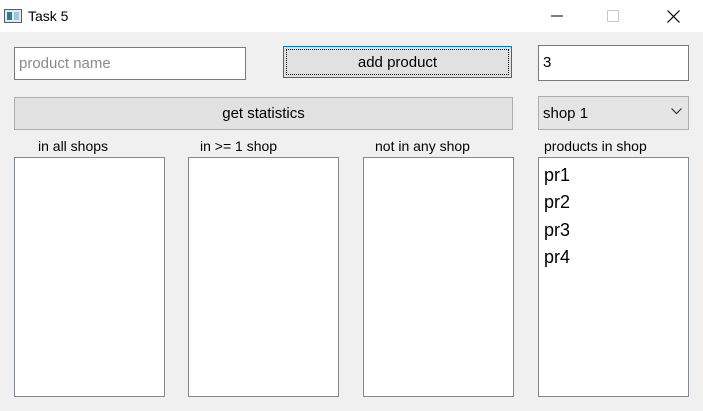 The height and width of the screenshot is (411, 703). What do you see at coordinates (239, 146) in the screenshot?
I see `in-at-least-one-shop-label: in >= 1 shop` at bounding box center [239, 146].